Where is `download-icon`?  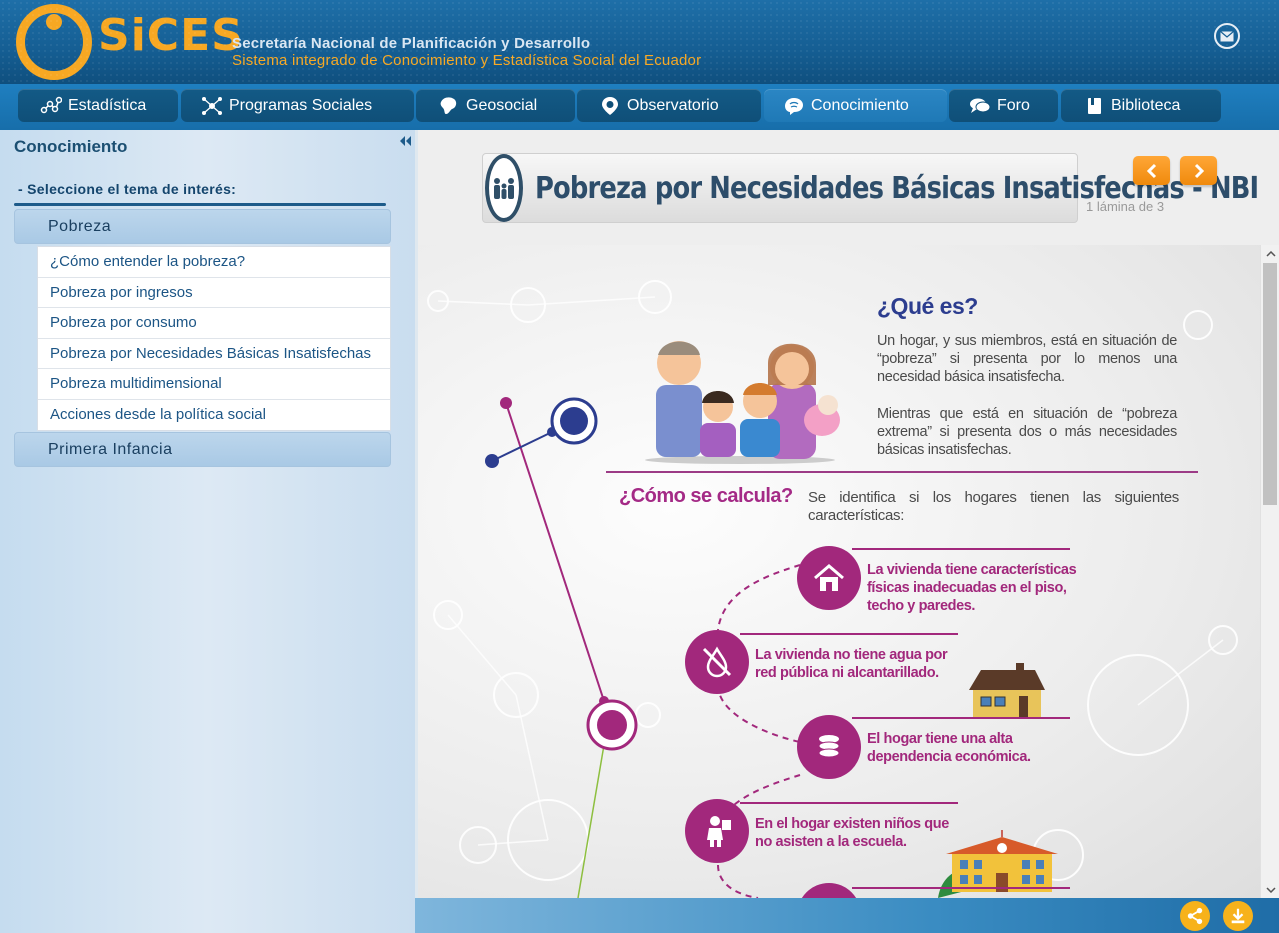 download-icon is located at coordinates (1238, 916).